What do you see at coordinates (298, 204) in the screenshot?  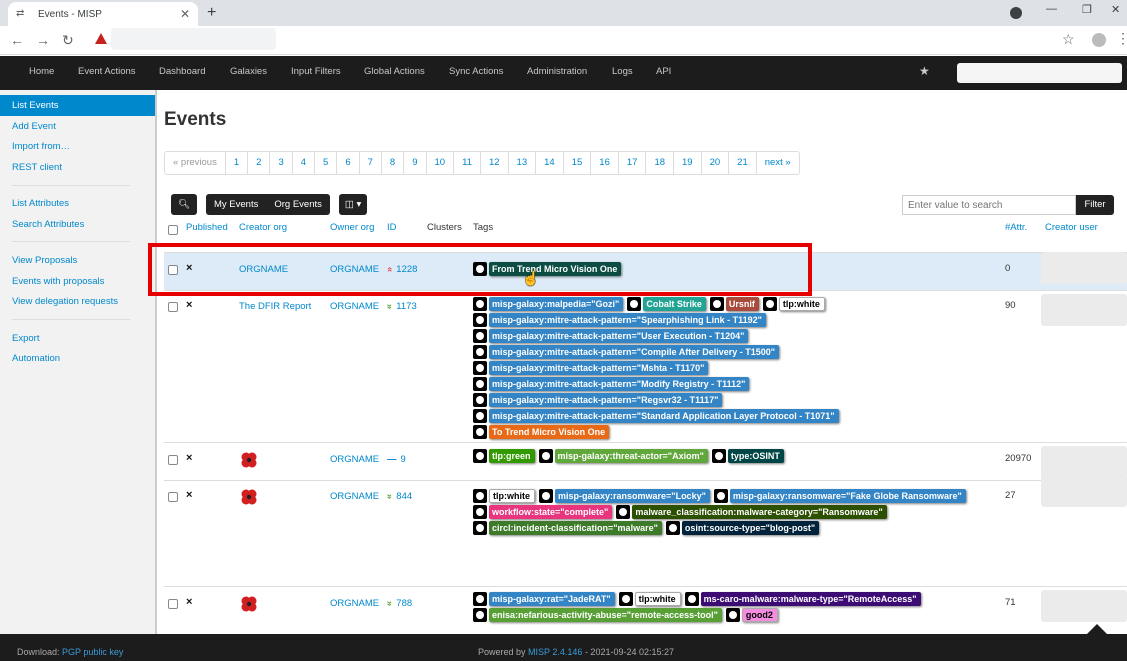 I see `org-events-button: Org Events` at bounding box center [298, 204].